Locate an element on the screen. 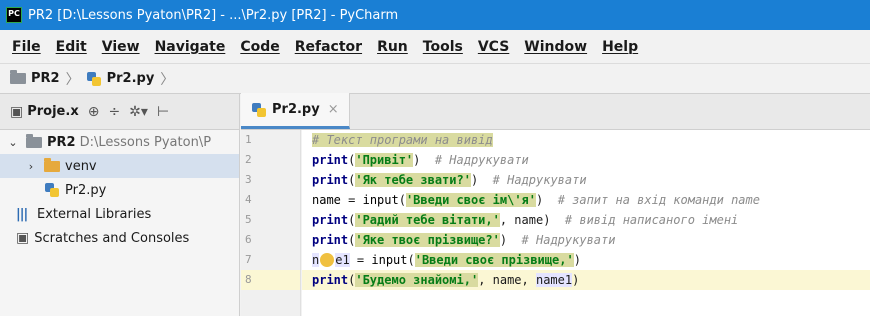 The width and height of the screenshot is (870, 316). menu-vcs: VCS is located at coordinates (493, 47).